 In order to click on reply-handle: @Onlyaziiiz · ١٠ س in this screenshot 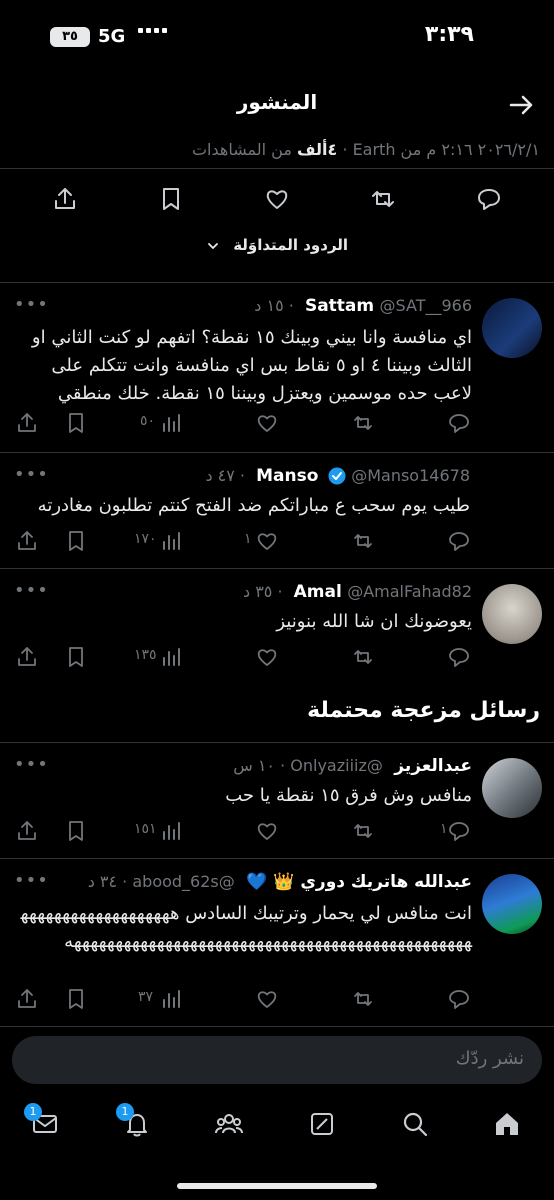, I will do `click(308, 765)`.